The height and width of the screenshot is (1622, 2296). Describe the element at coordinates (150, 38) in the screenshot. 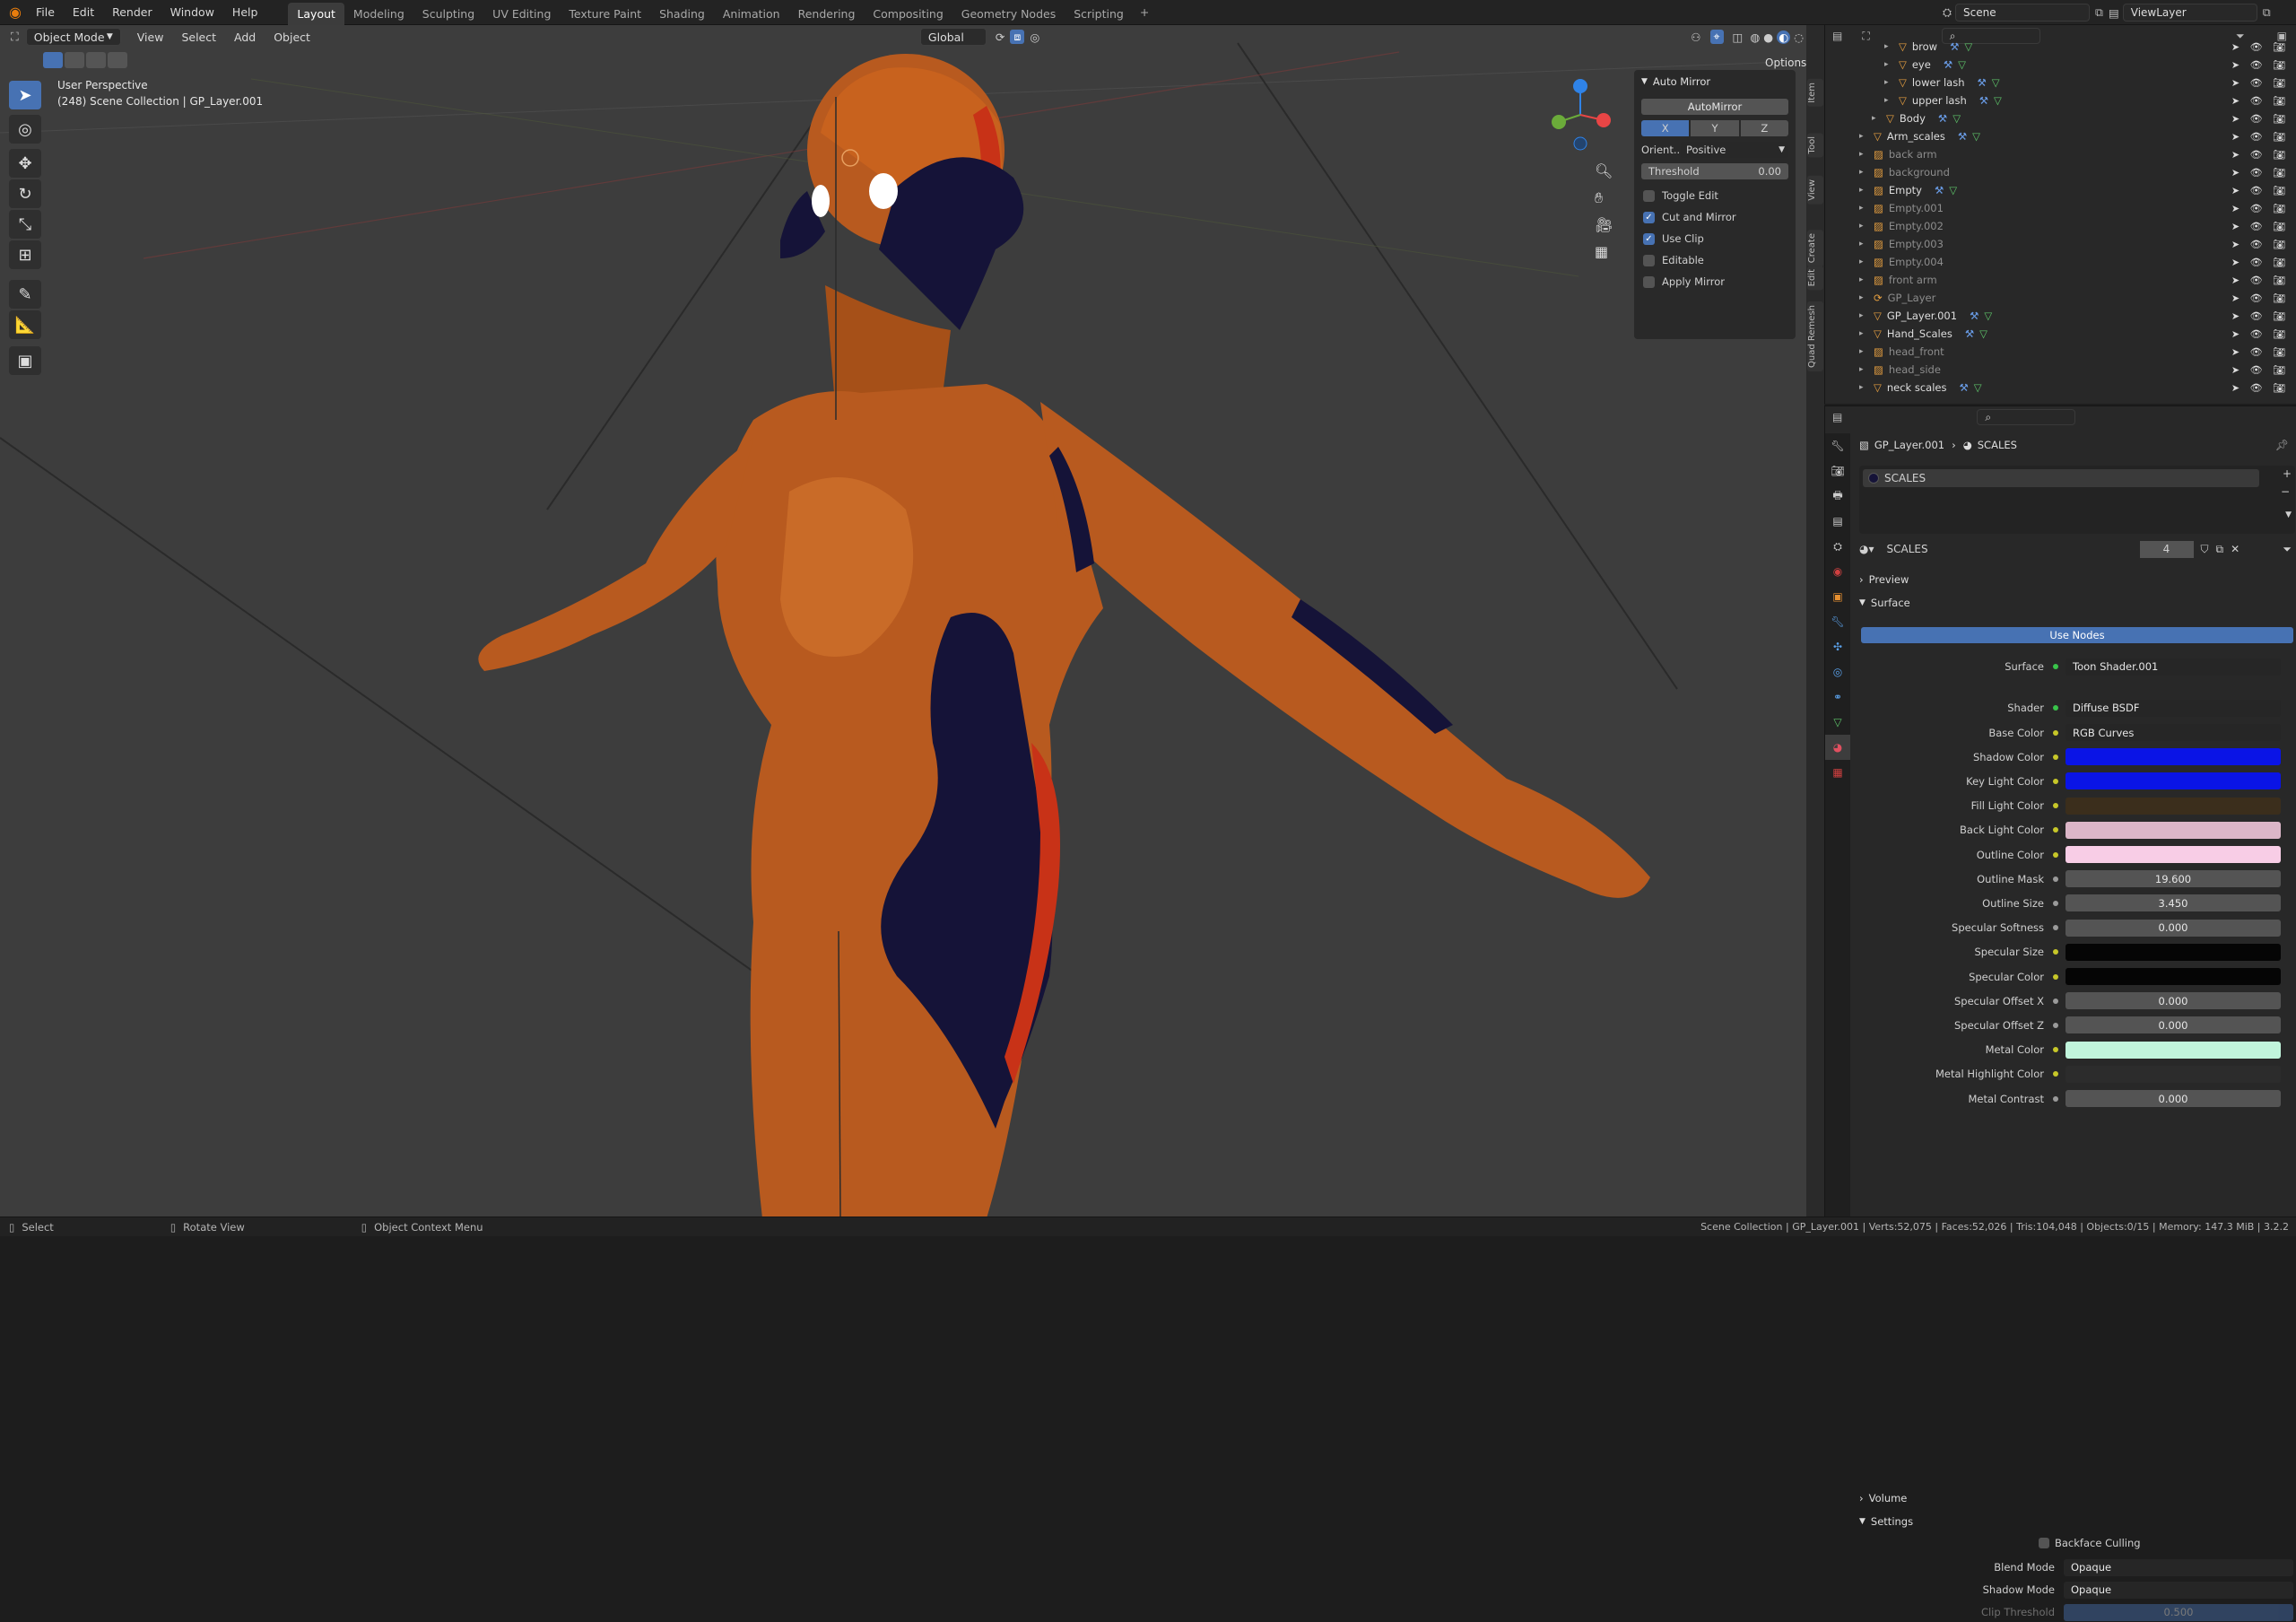

I see `viewport-menu-view: View` at that location.